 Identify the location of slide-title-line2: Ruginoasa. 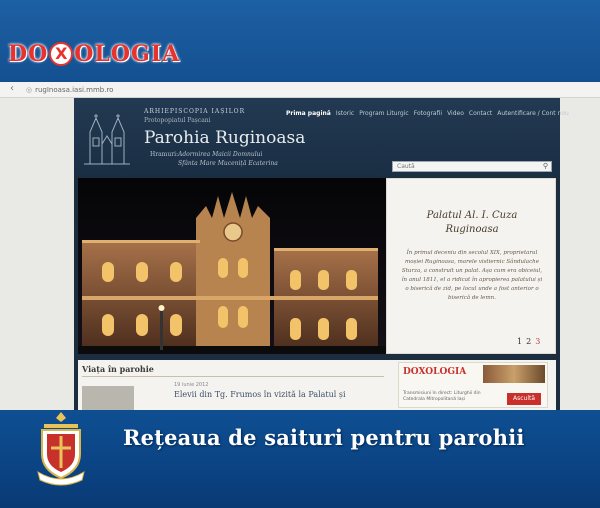
(472, 229).